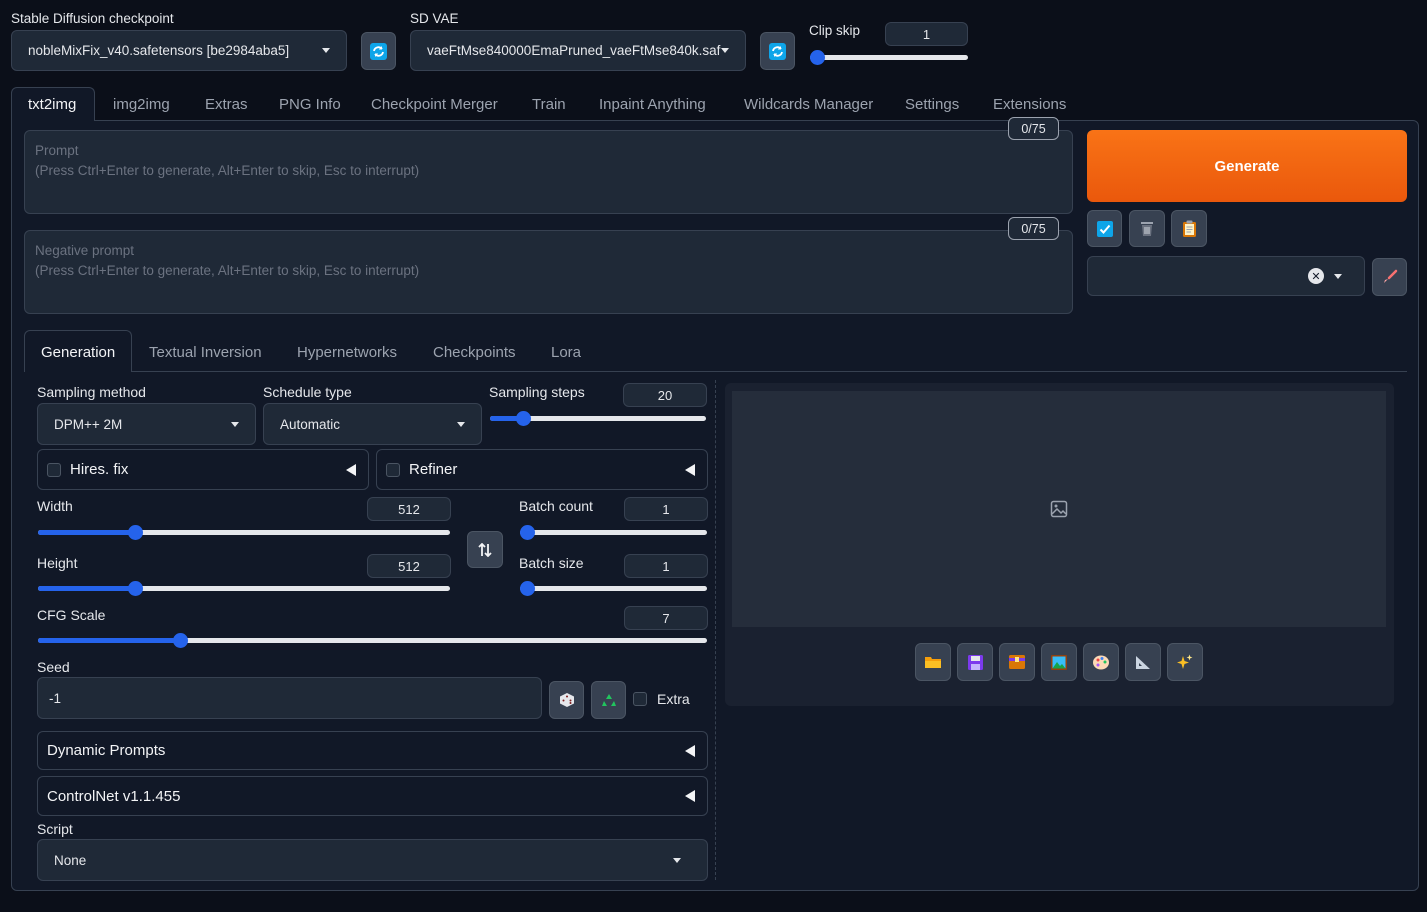 The width and height of the screenshot is (1427, 912). Describe the element at coordinates (975, 662) in the screenshot. I see `save-button` at that location.